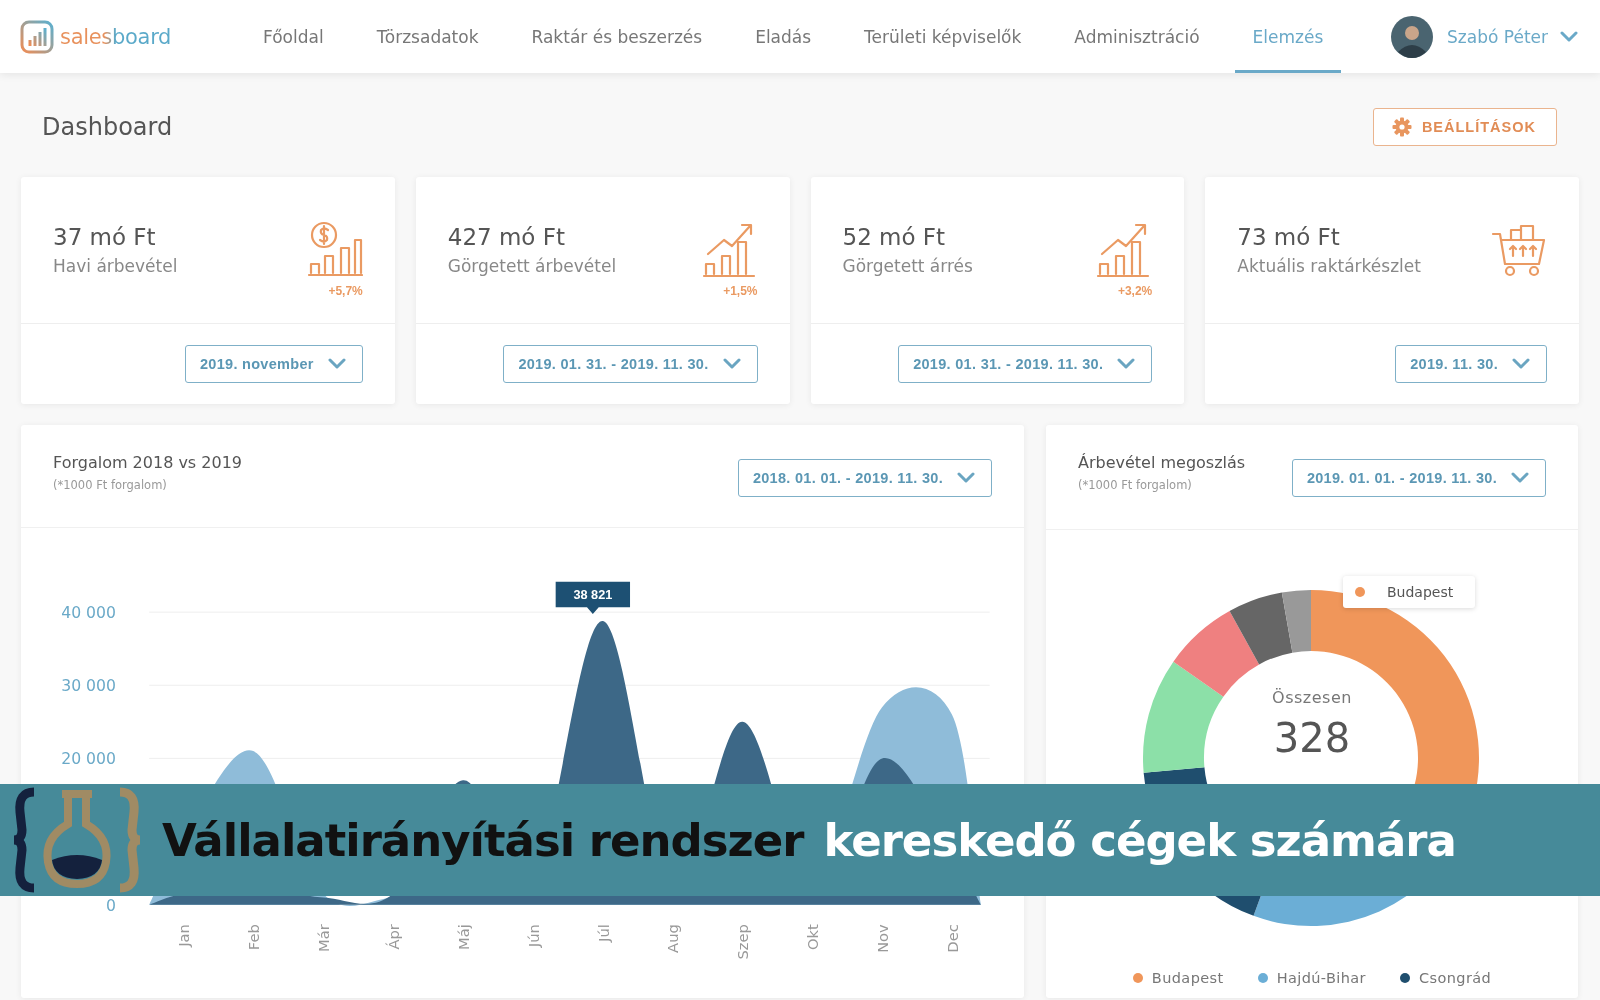  Describe the element at coordinates (1289, 237) in the screenshot. I see `stat-value: 73 mó Ft` at that location.